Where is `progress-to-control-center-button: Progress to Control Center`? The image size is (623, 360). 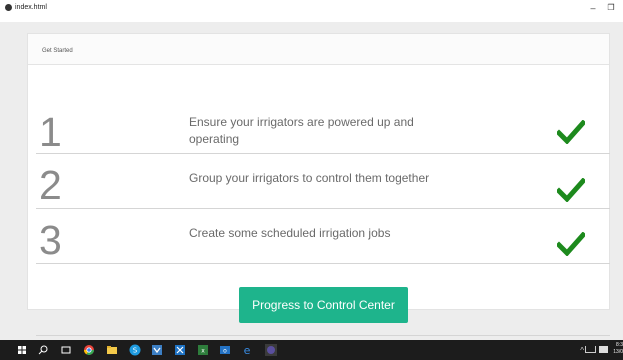
progress-to-control-center-button: Progress to Control Center is located at coordinates (323, 305).